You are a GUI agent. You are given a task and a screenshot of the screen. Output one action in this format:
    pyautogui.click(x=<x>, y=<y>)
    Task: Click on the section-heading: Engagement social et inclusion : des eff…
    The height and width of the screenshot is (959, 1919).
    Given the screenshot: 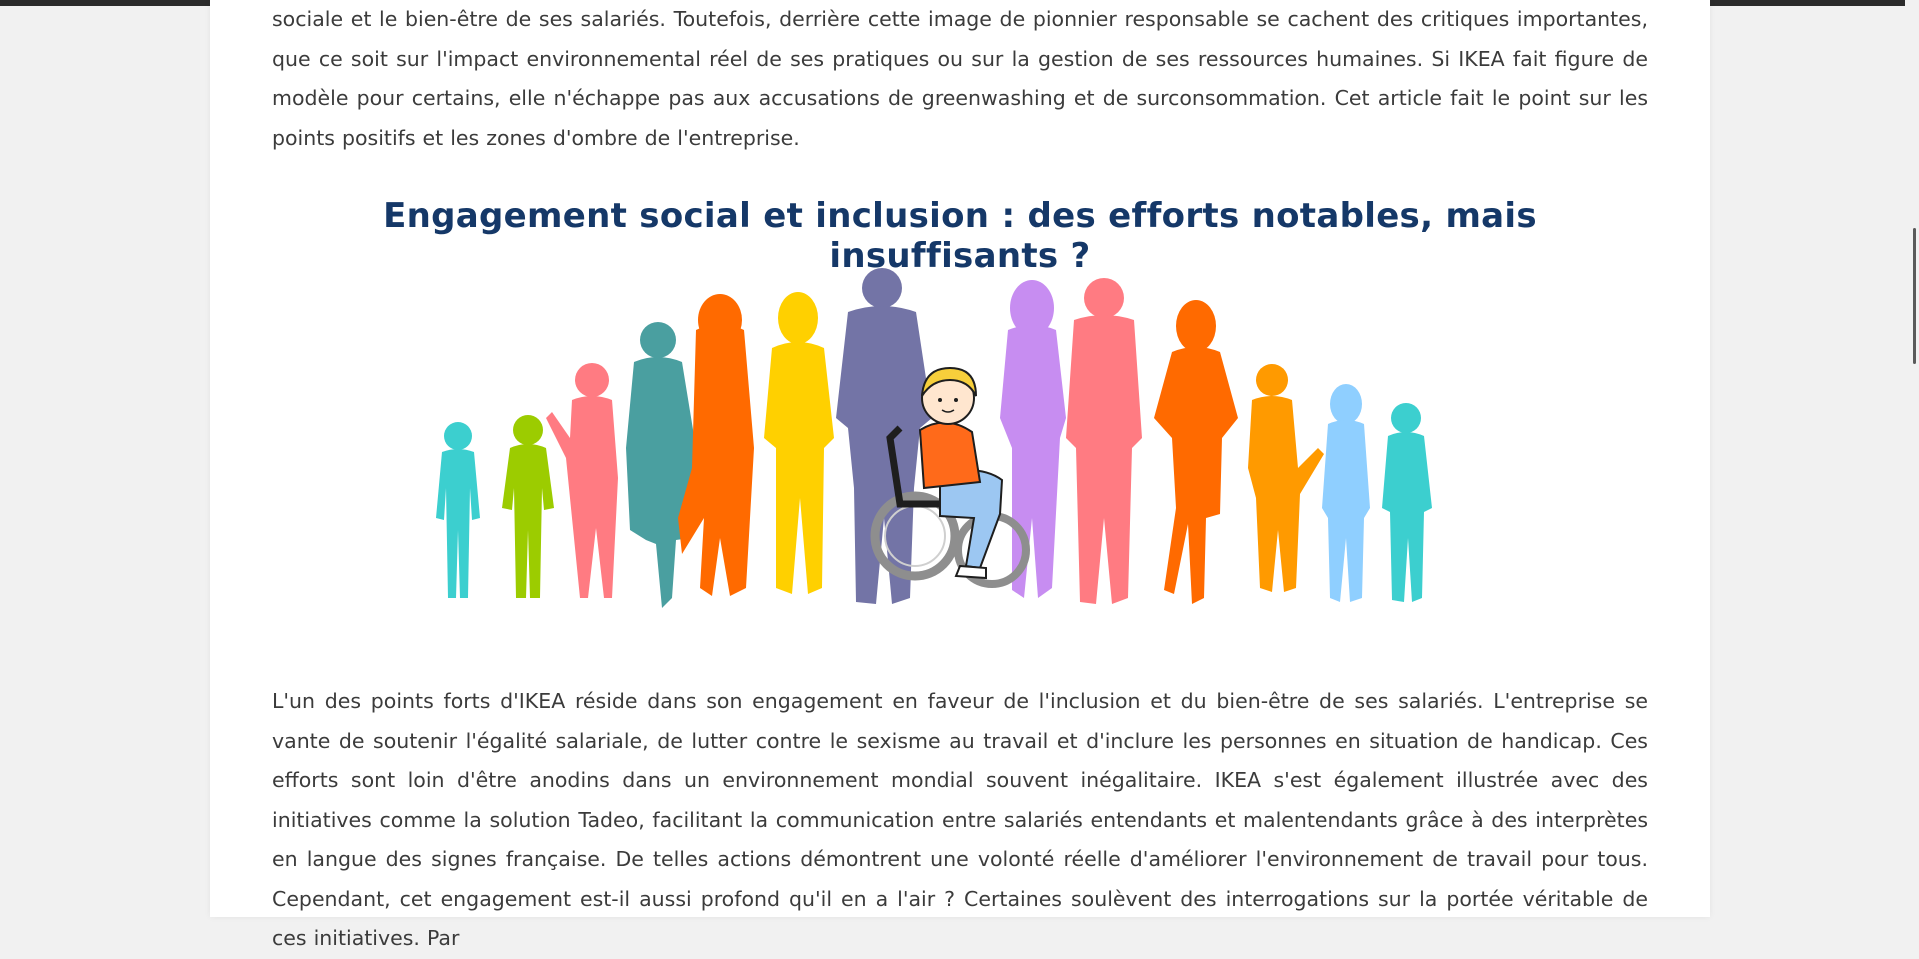 What is the action you would take?
    pyautogui.click(x=960, y=236)
    